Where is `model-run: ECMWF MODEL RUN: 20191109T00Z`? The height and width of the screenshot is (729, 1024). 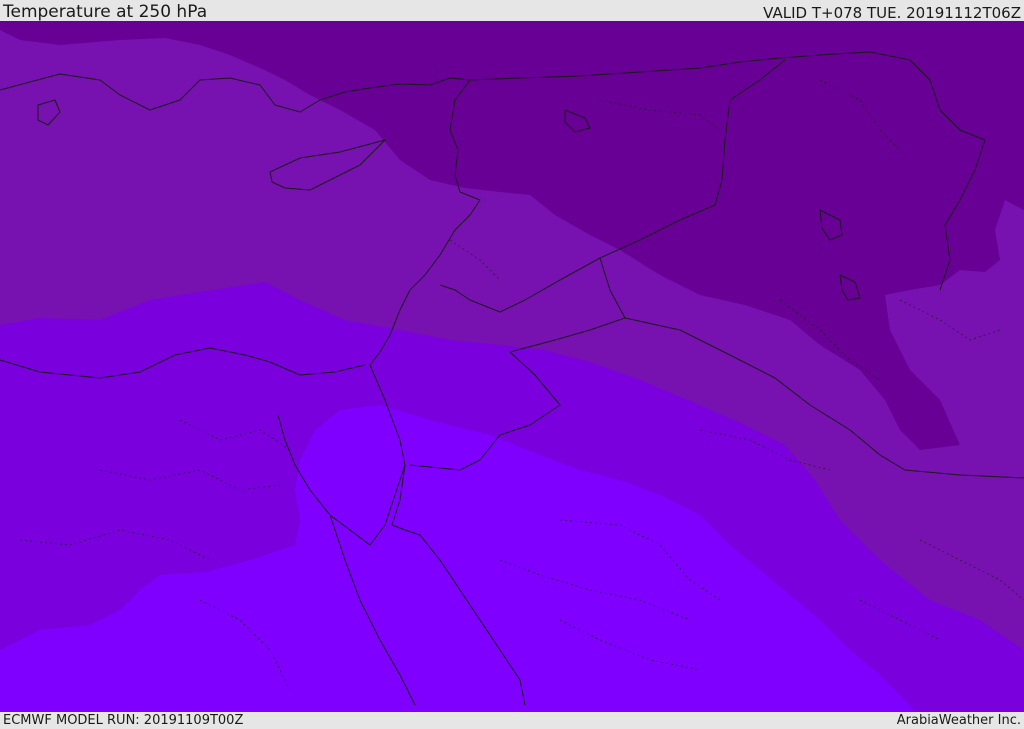 model-run: ECMWF MODEL RUN: 20191109T00Z is located at coordinates (123, 720).